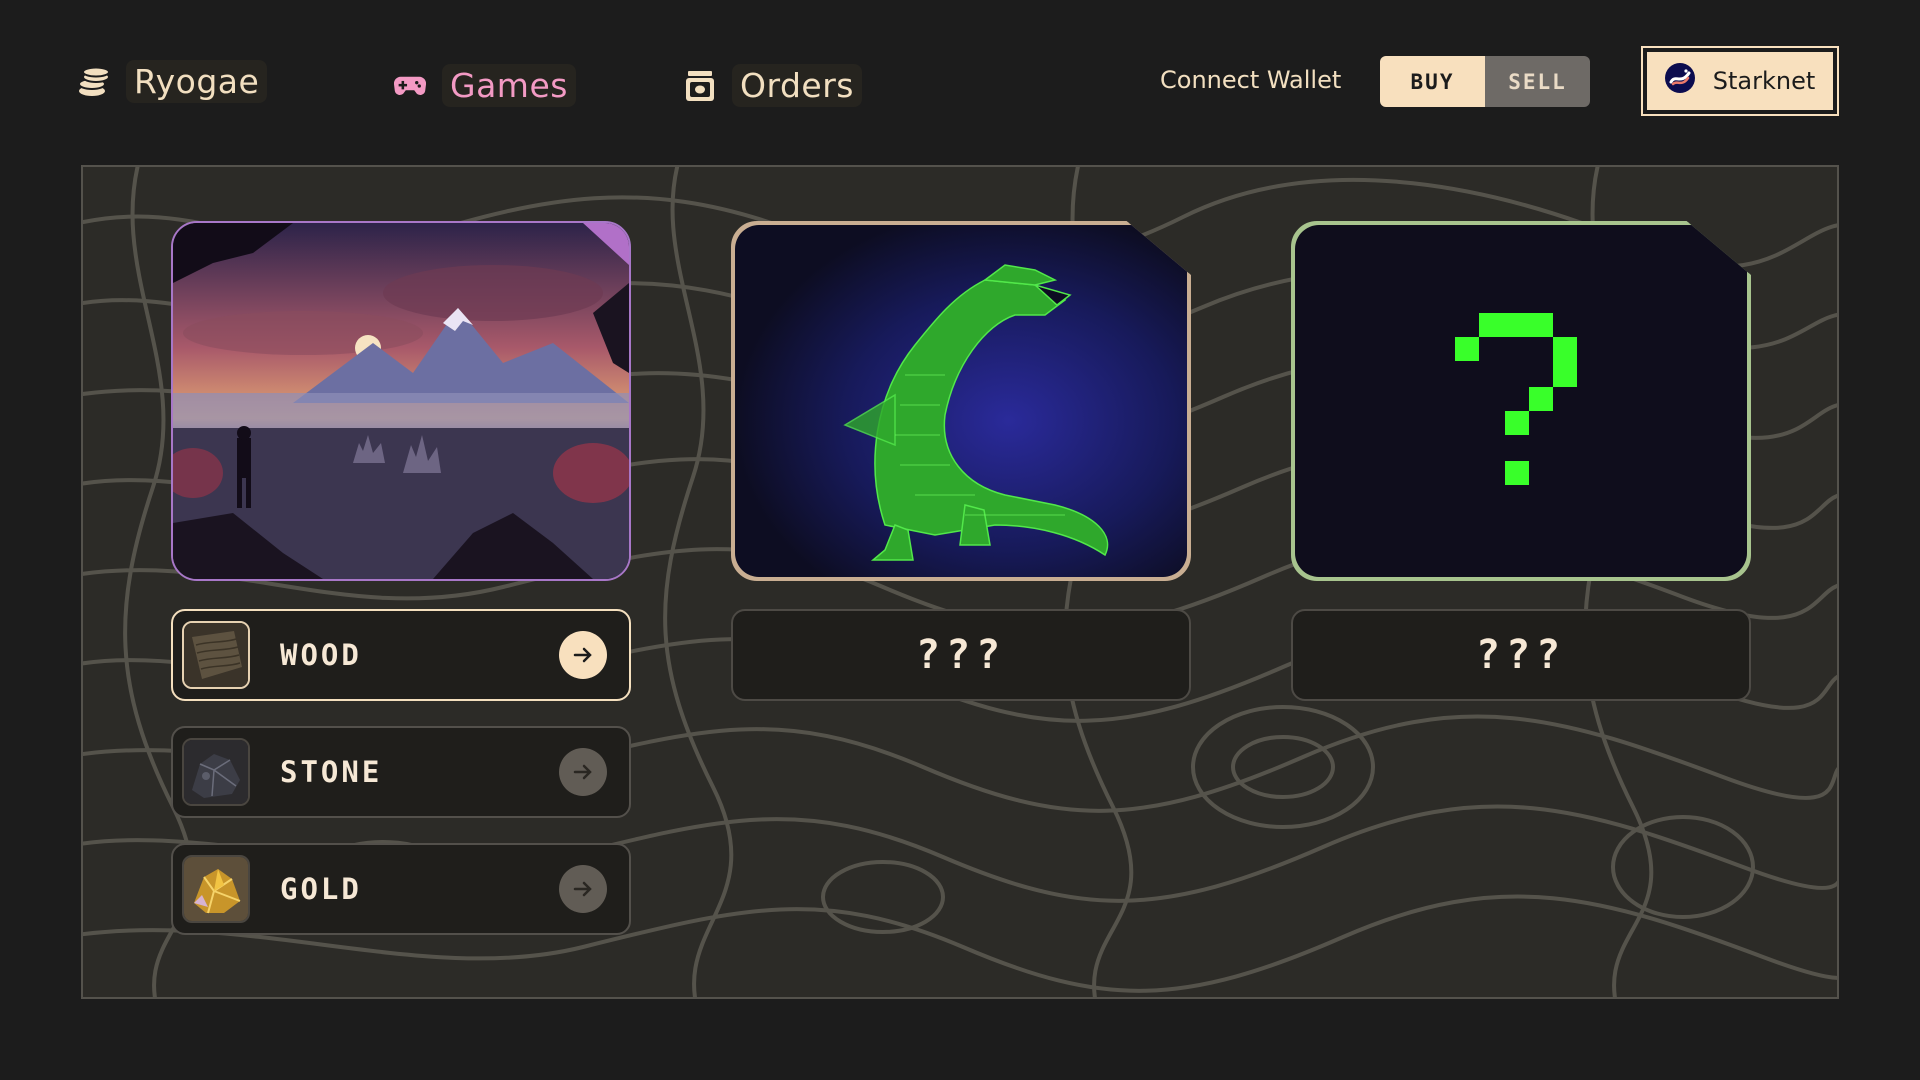  Describe the element at coordinates (321, 655) in the screenshot. I see `resource-label-wood: WOOD` at that location.